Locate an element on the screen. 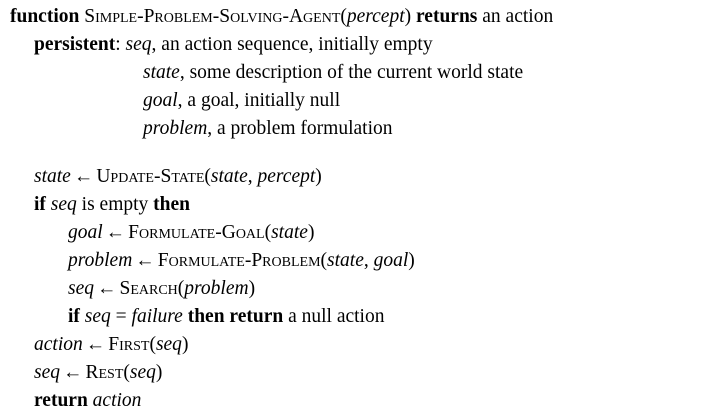  code-line-return: return action is located at coordinates (87, 401).